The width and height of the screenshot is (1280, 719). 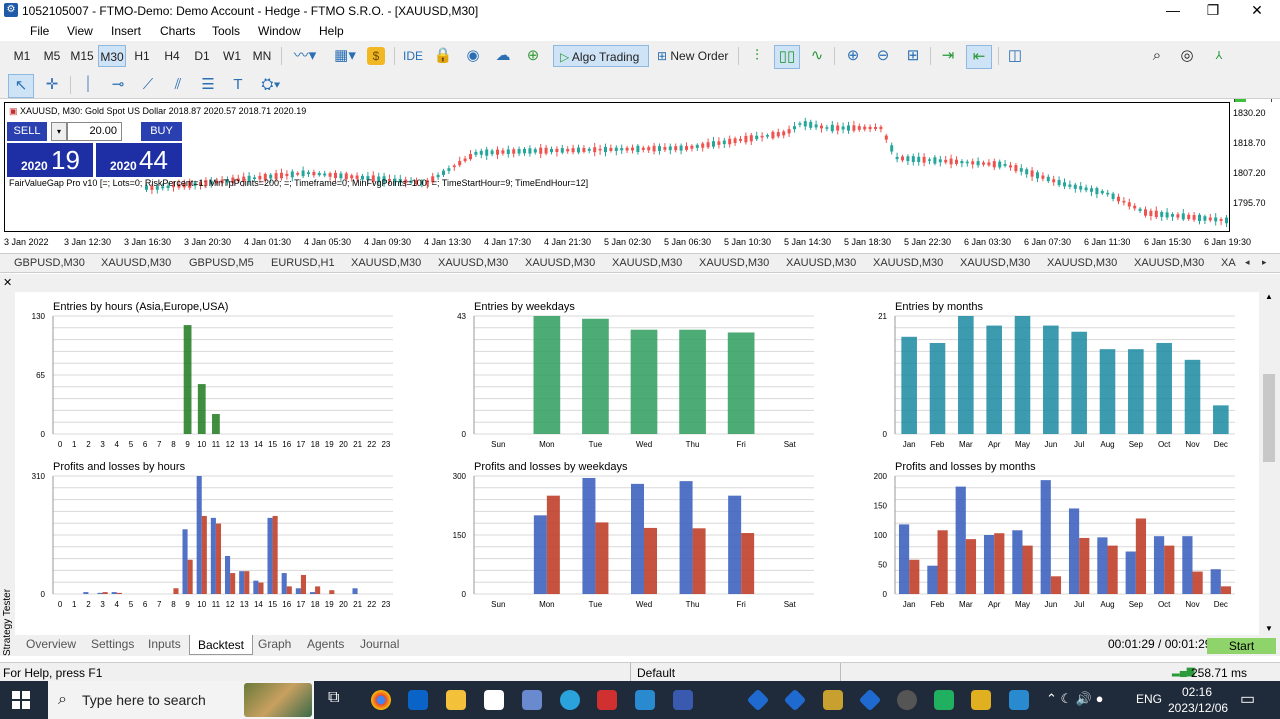 I want to click on candlestick-icon: ▯▯, so click(x=787, y=57).